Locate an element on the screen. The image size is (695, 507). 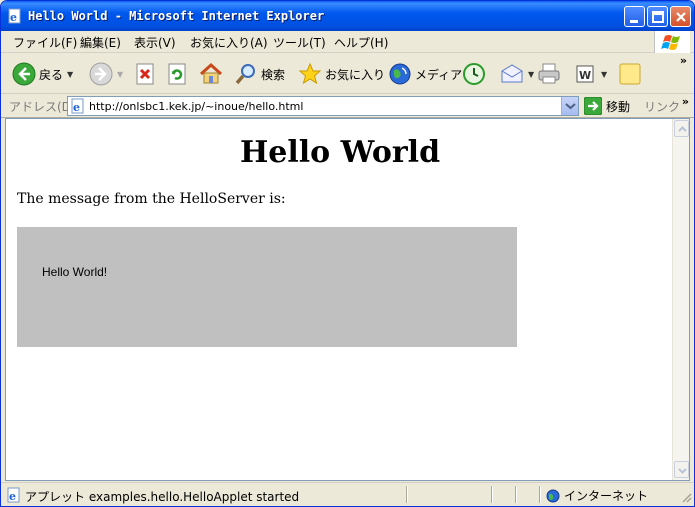
back-button: 戻る ▼ is located at coordinates (42, 74).